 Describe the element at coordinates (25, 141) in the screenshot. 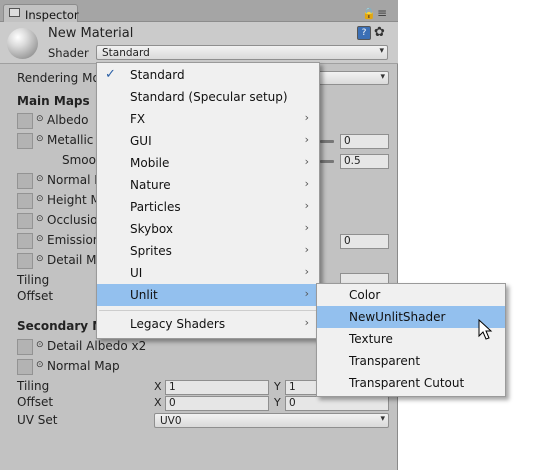

I see `metallic-texture-slot` at that location.